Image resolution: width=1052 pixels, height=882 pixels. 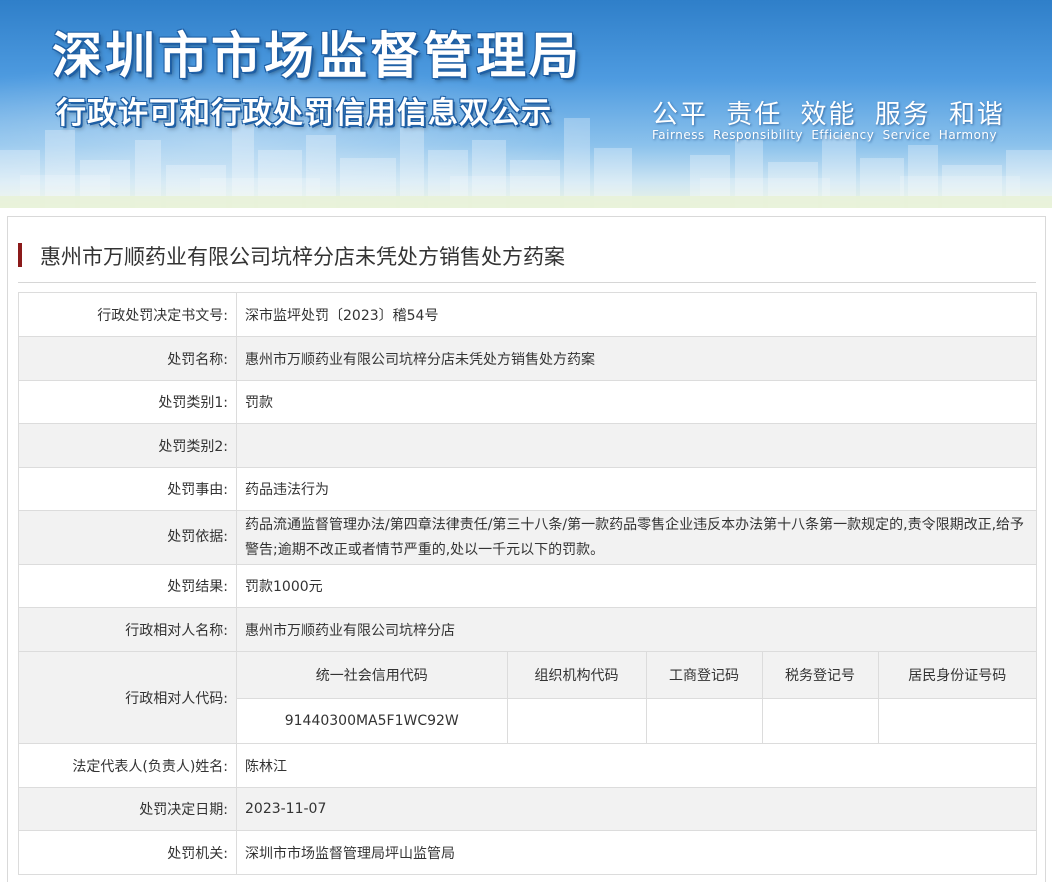 What do you see at coordinates (636, 314) in the screenshot?
I see `row-value: 深市监坪处罚〔2023〕稽54号` at bounding box center [636, 314].